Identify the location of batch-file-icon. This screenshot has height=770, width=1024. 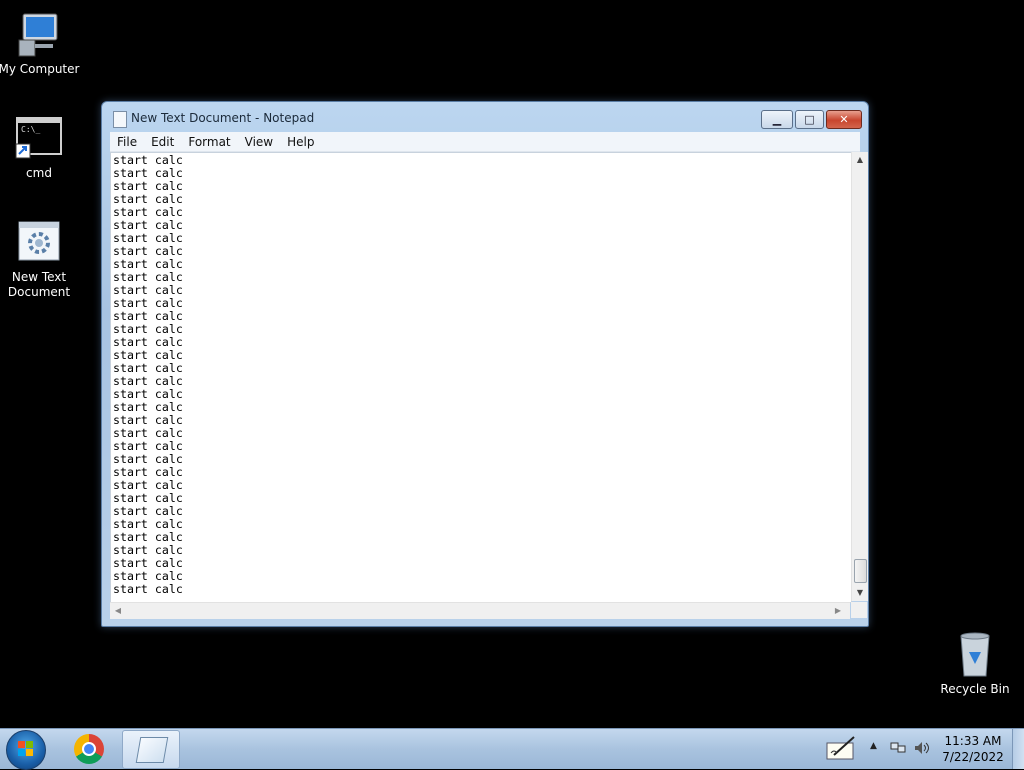
(39, 242).